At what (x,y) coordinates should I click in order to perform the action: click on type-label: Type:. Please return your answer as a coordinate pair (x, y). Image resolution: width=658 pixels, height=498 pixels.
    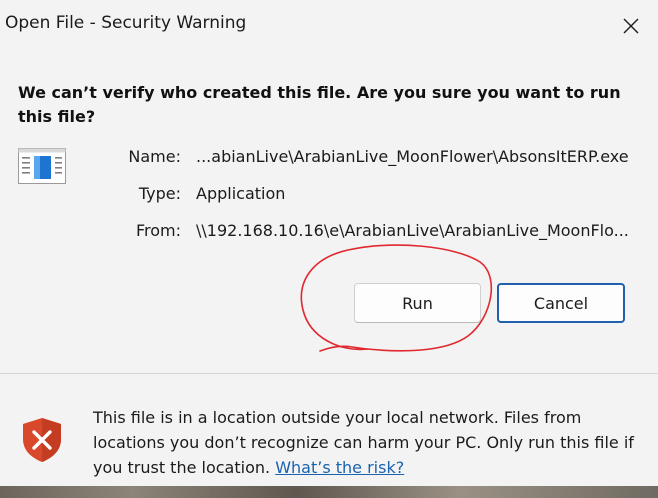
    Looking at the image, I should click on (159, 193).